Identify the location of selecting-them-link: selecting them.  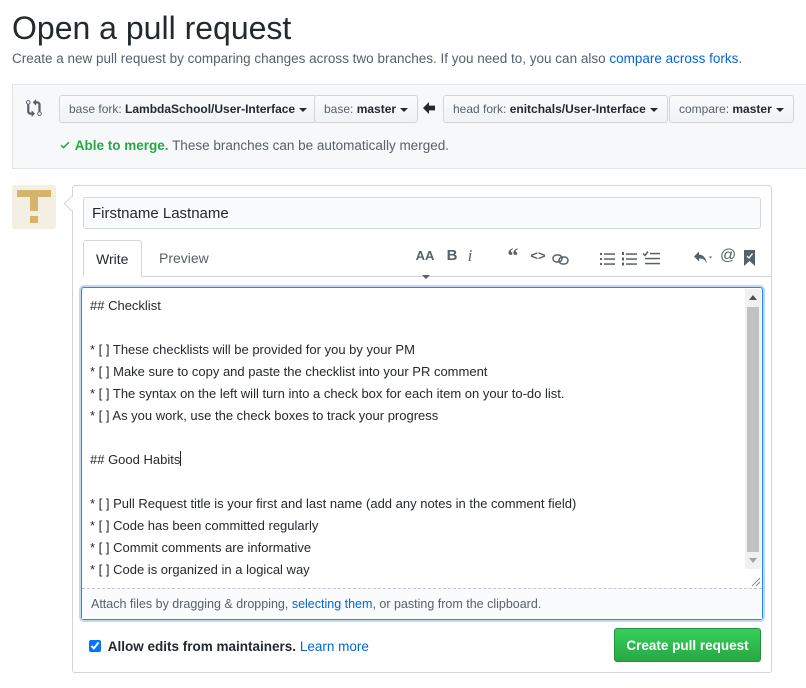
(332, 604).